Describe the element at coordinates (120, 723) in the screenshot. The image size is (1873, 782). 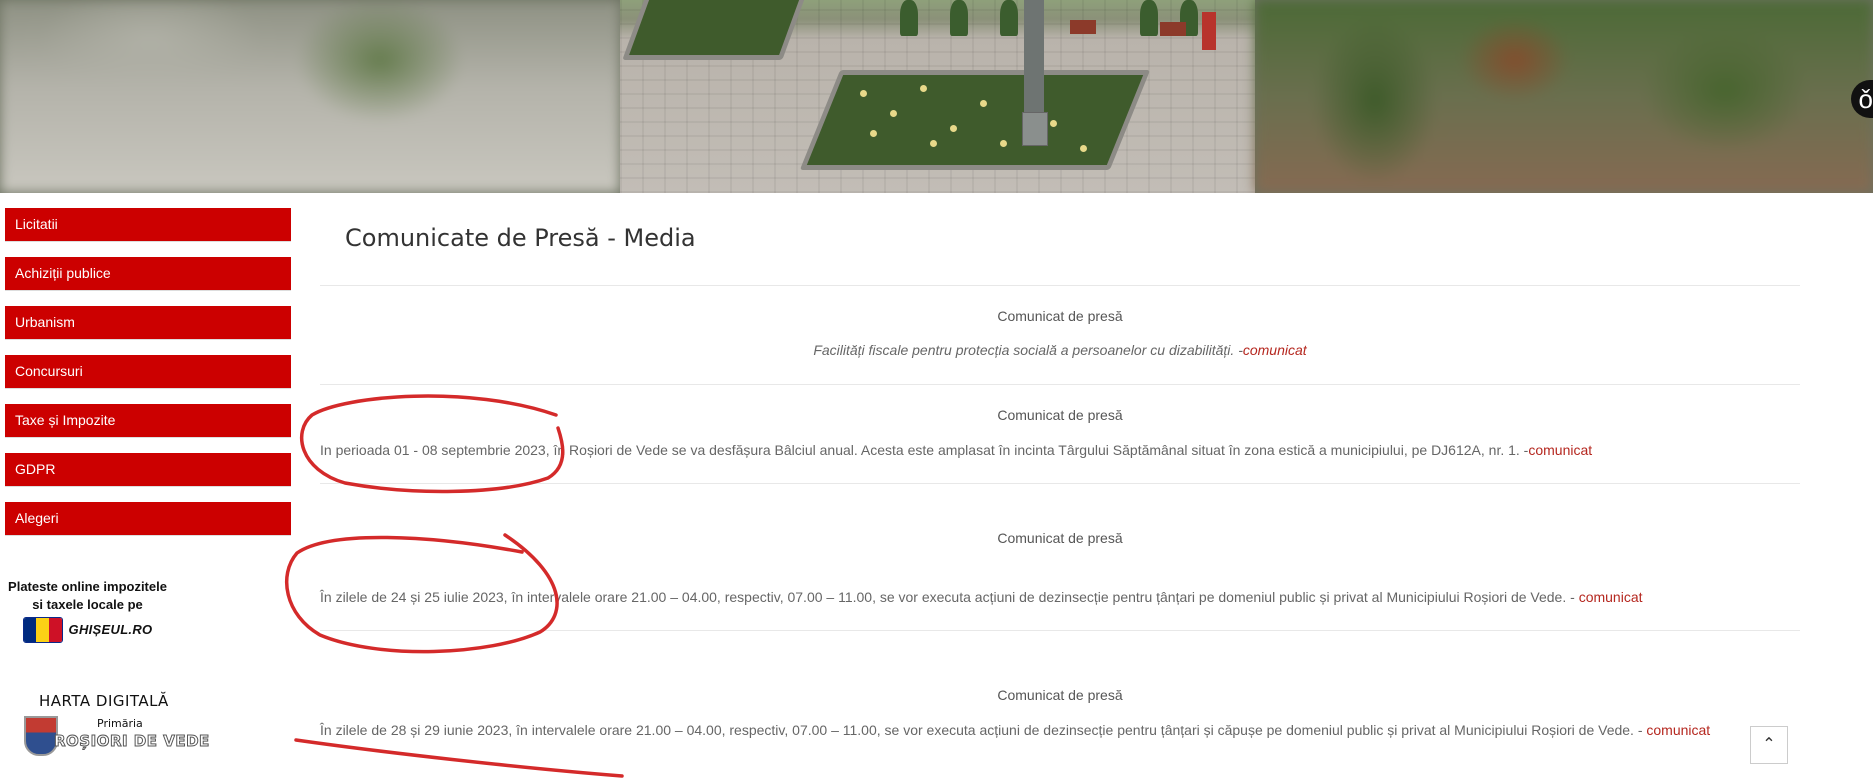
I see `harta-primaria: Primăria` at that location.